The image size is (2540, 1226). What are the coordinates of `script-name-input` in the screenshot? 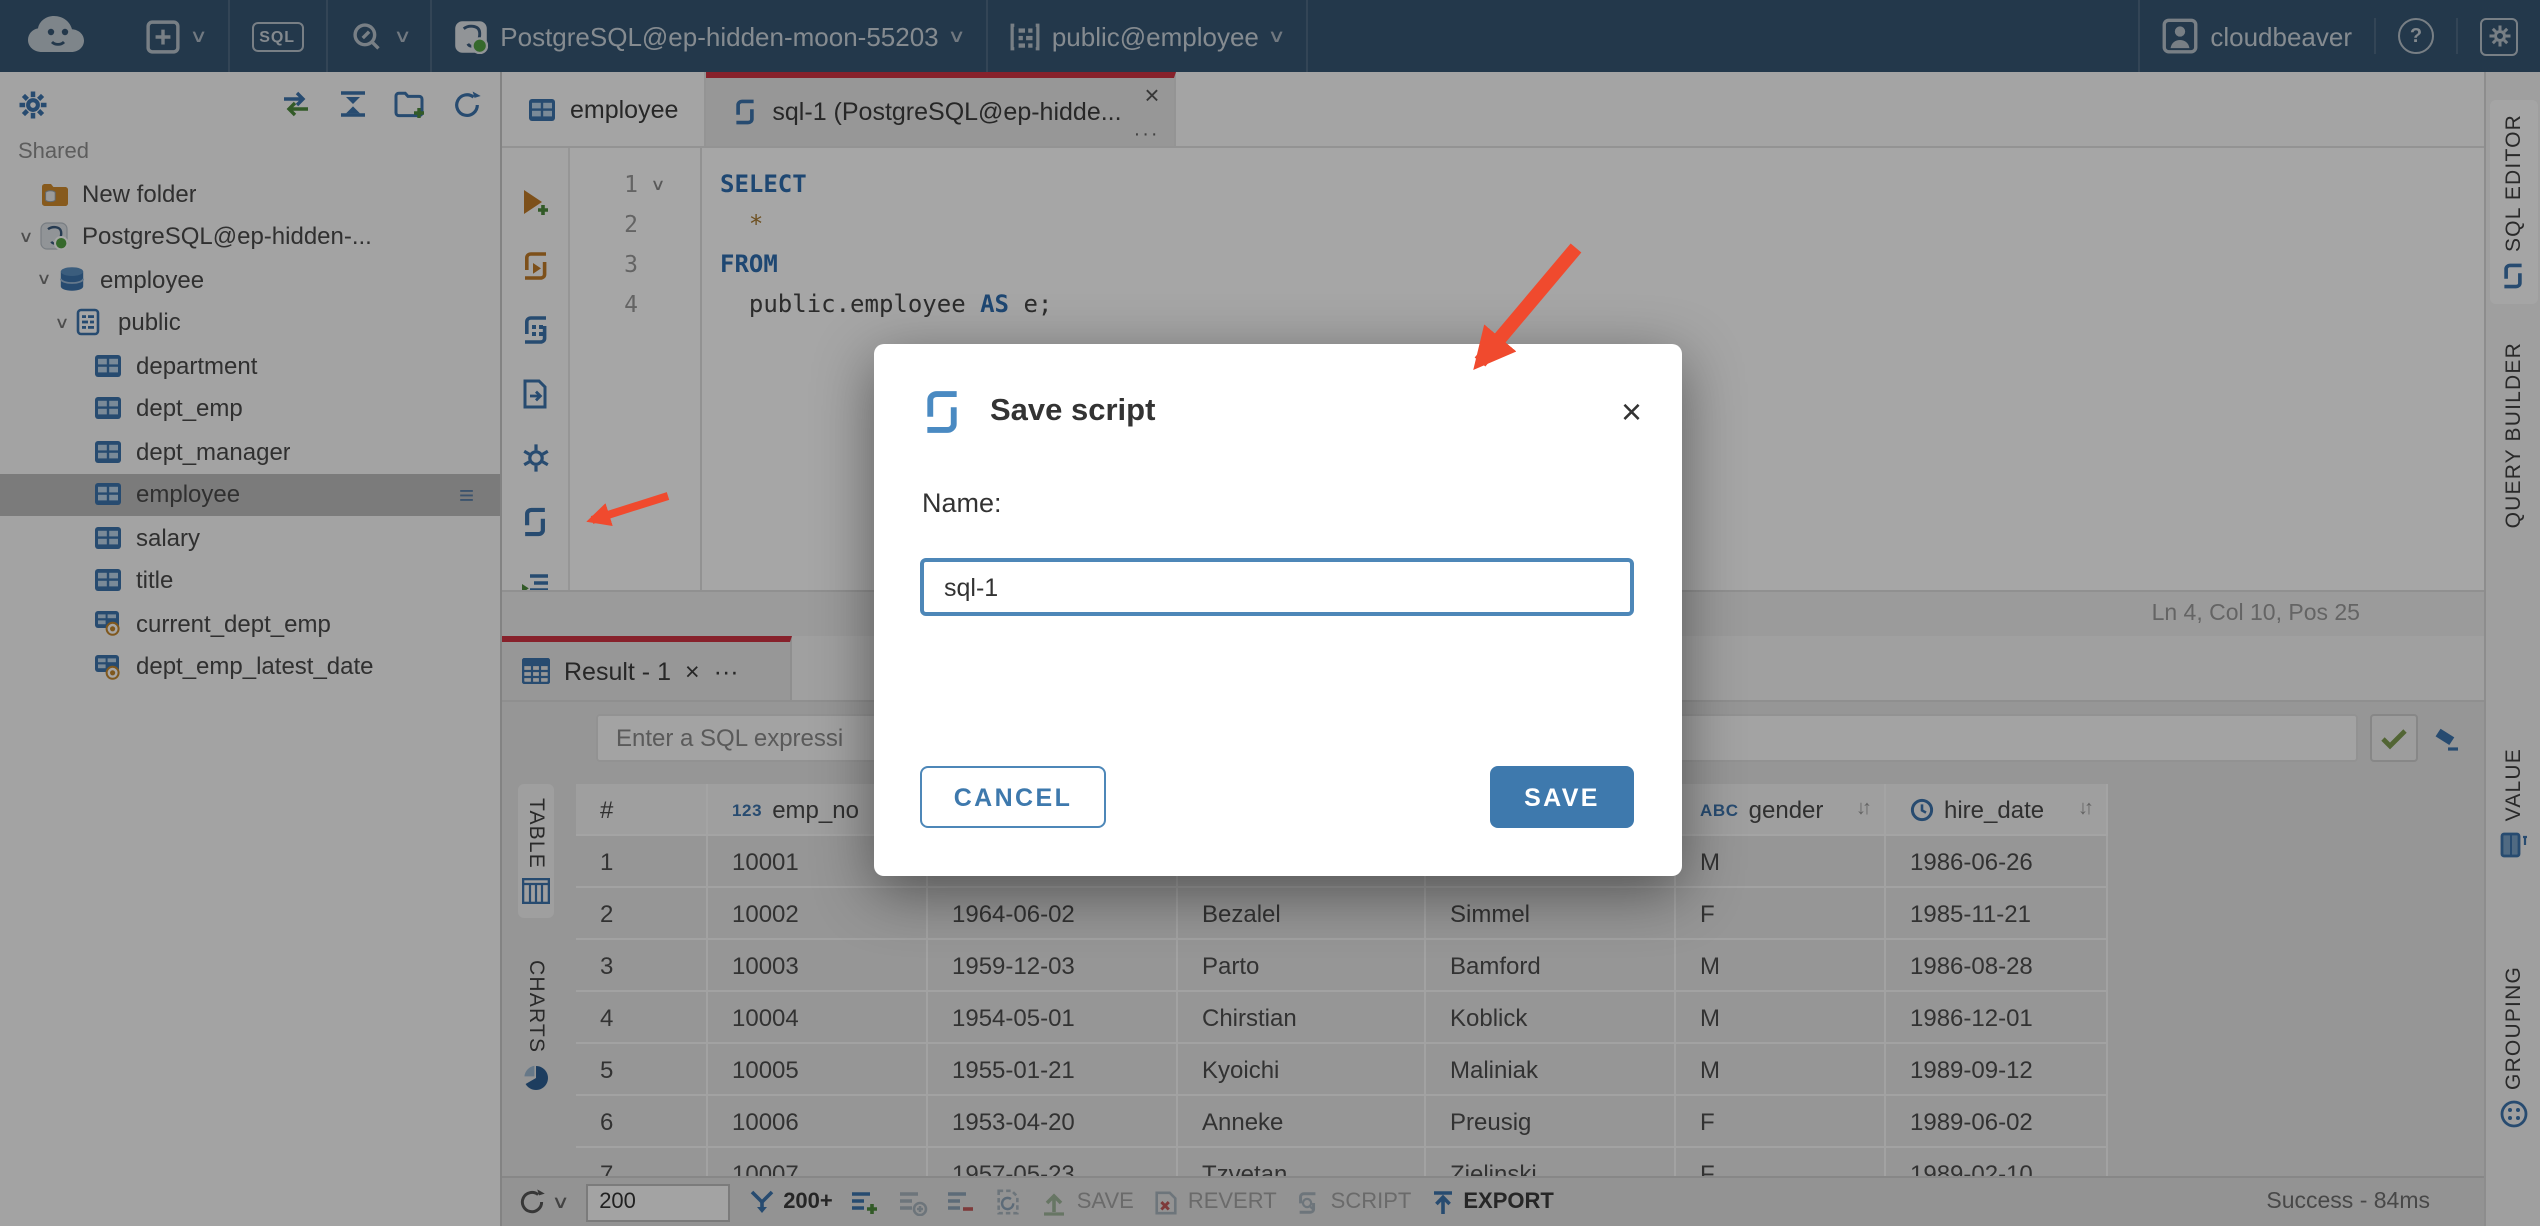 It's located at (1277, 587).